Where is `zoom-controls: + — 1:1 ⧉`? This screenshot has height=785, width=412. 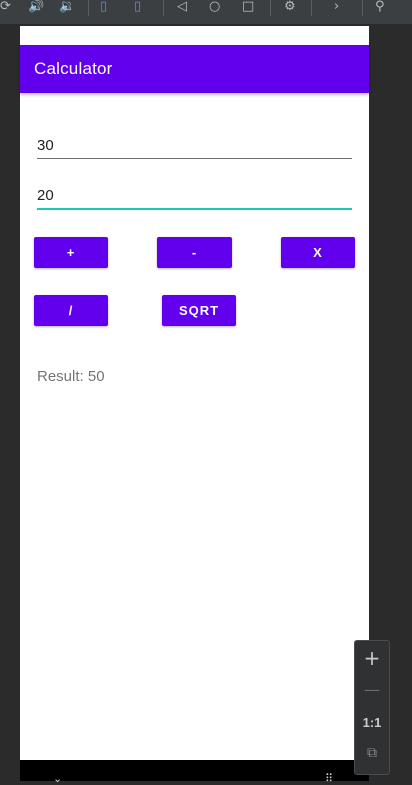 zoom-controls: + — 1:1 ⧉ is located at coordinates (372, 707).